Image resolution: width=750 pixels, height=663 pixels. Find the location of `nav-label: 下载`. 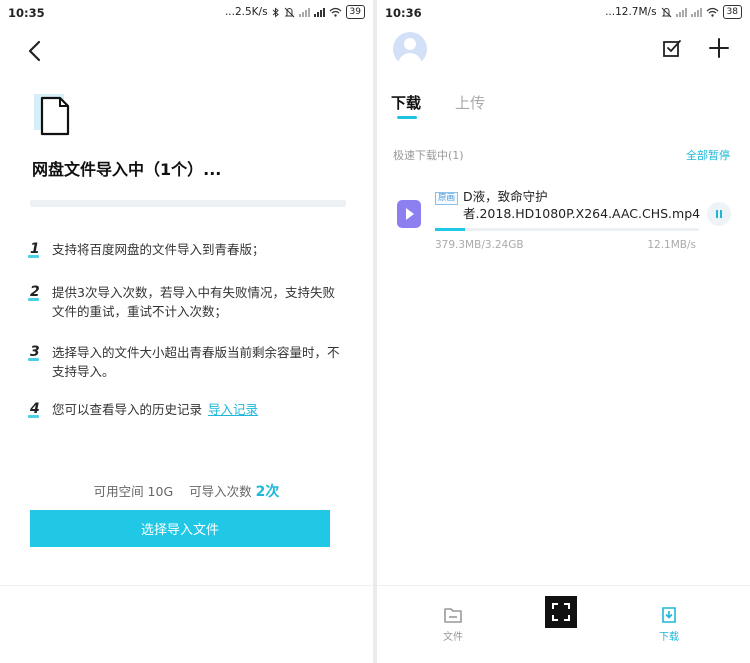

nav-label: 下载 is located at coordinates (669, 637).